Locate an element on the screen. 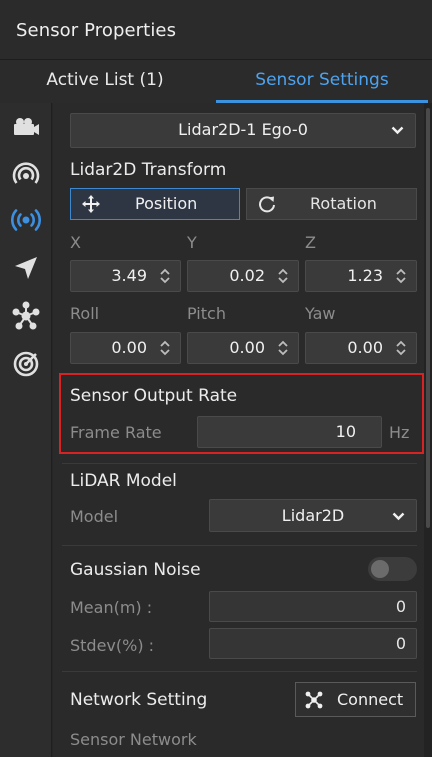 This screenshot has height=757, width=432. x-value: 3.49 is located at coordinates (129, 275).